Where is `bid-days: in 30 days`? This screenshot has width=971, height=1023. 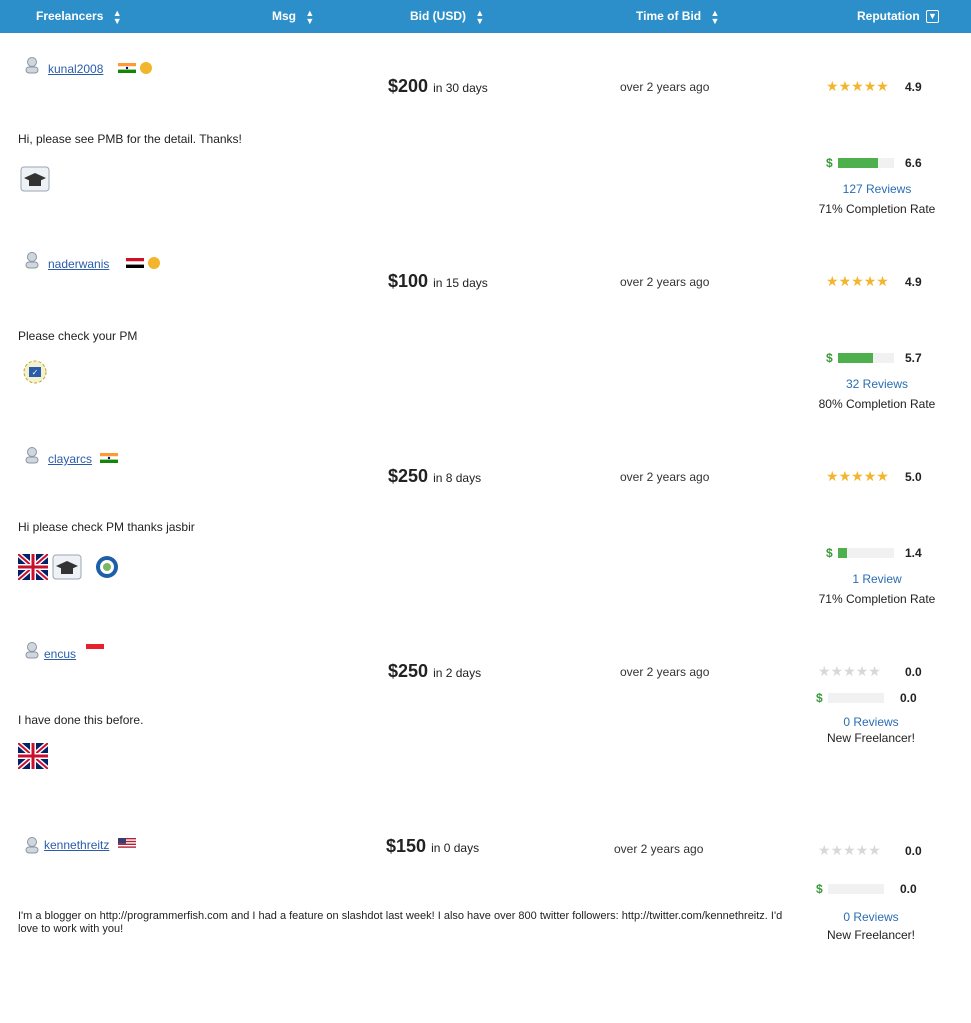 bid-days: in 30 days is located at coordinates (460, 88).